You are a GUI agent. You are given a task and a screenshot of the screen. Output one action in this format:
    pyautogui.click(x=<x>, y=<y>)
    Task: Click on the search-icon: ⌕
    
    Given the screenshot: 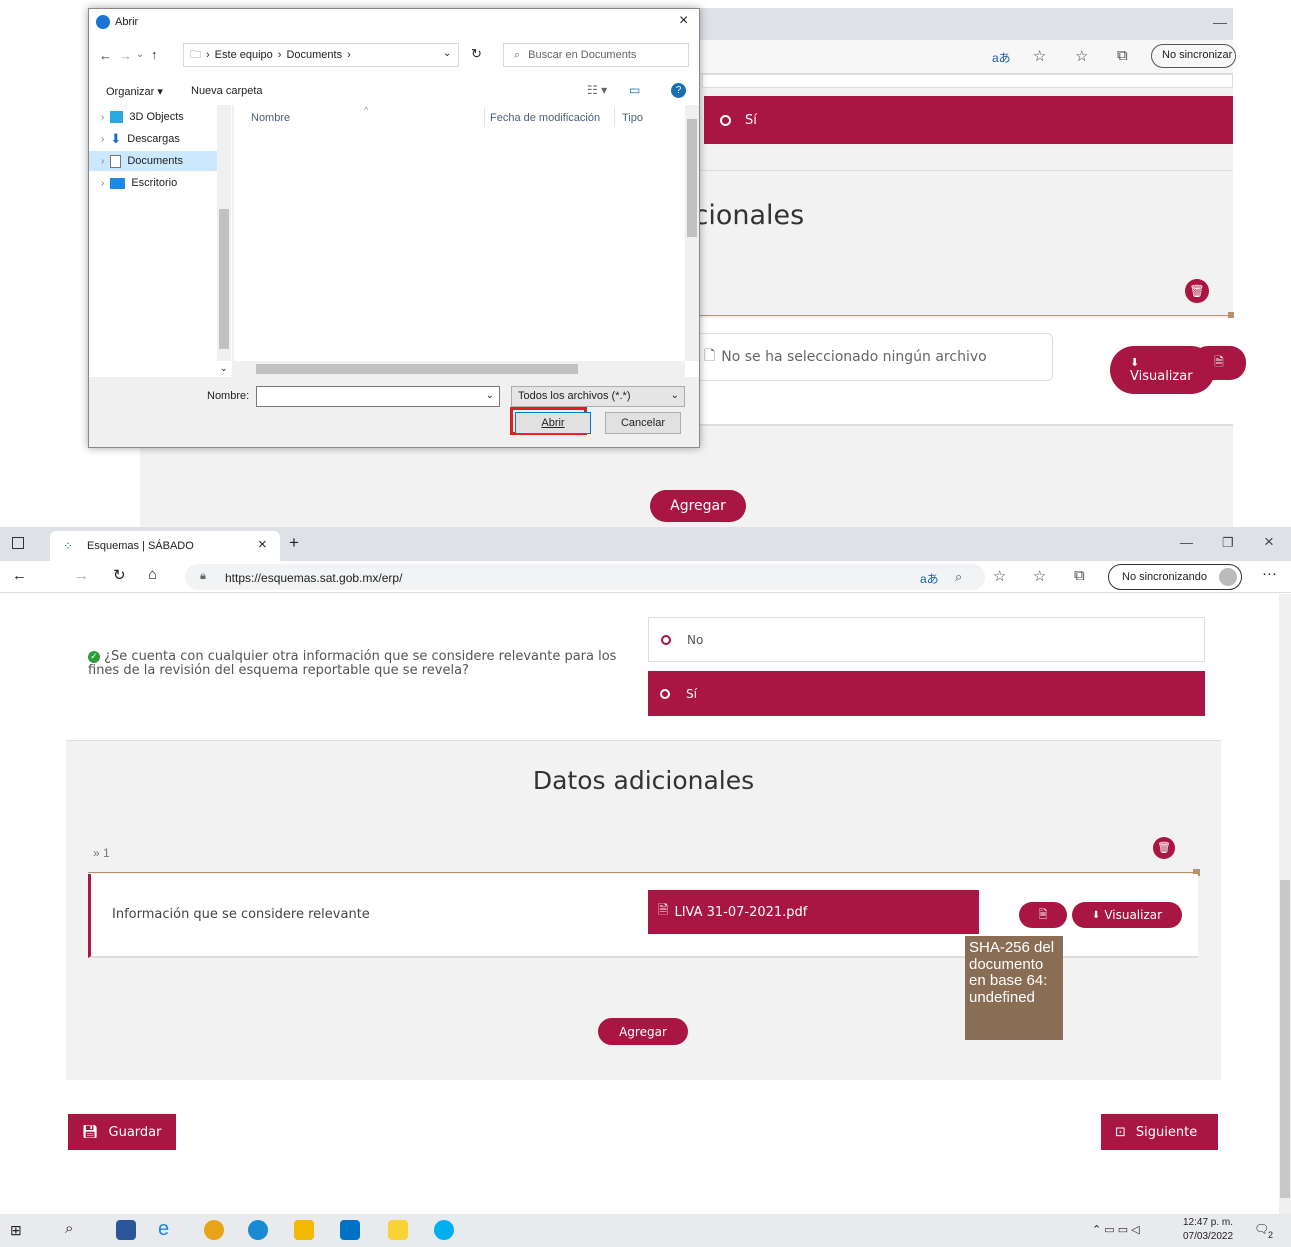 What is the action you would take?
    pyautogui.click(x=69, y=1228)
    